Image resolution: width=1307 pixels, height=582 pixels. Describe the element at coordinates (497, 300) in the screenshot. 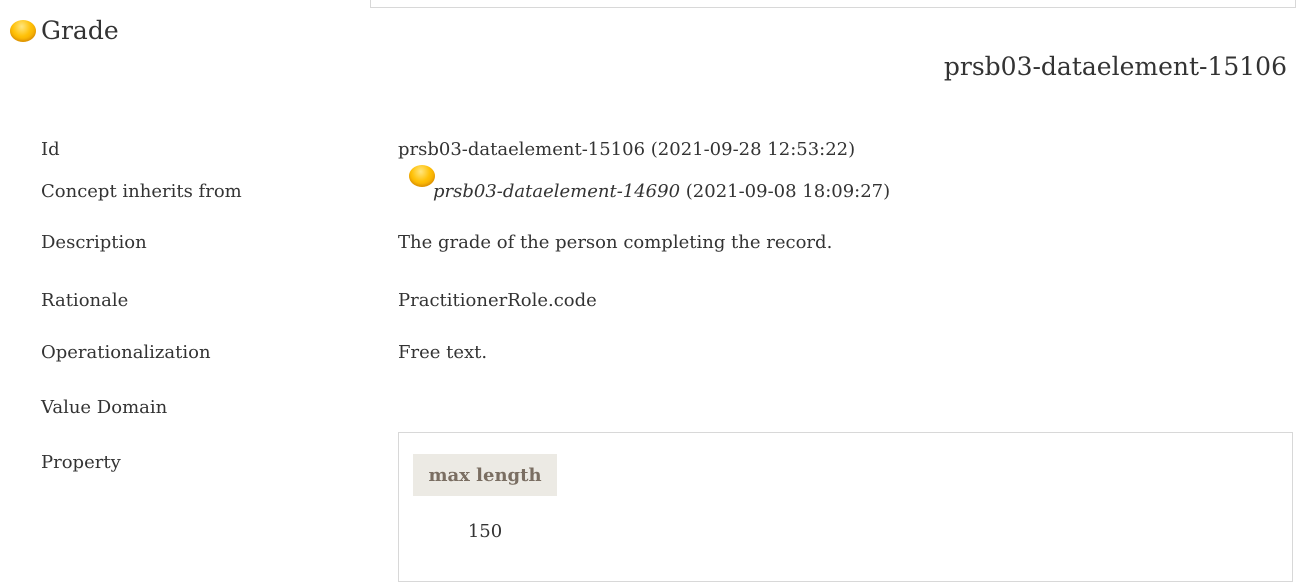

I see `rationale-value: PractitionerRole.code` at that location.